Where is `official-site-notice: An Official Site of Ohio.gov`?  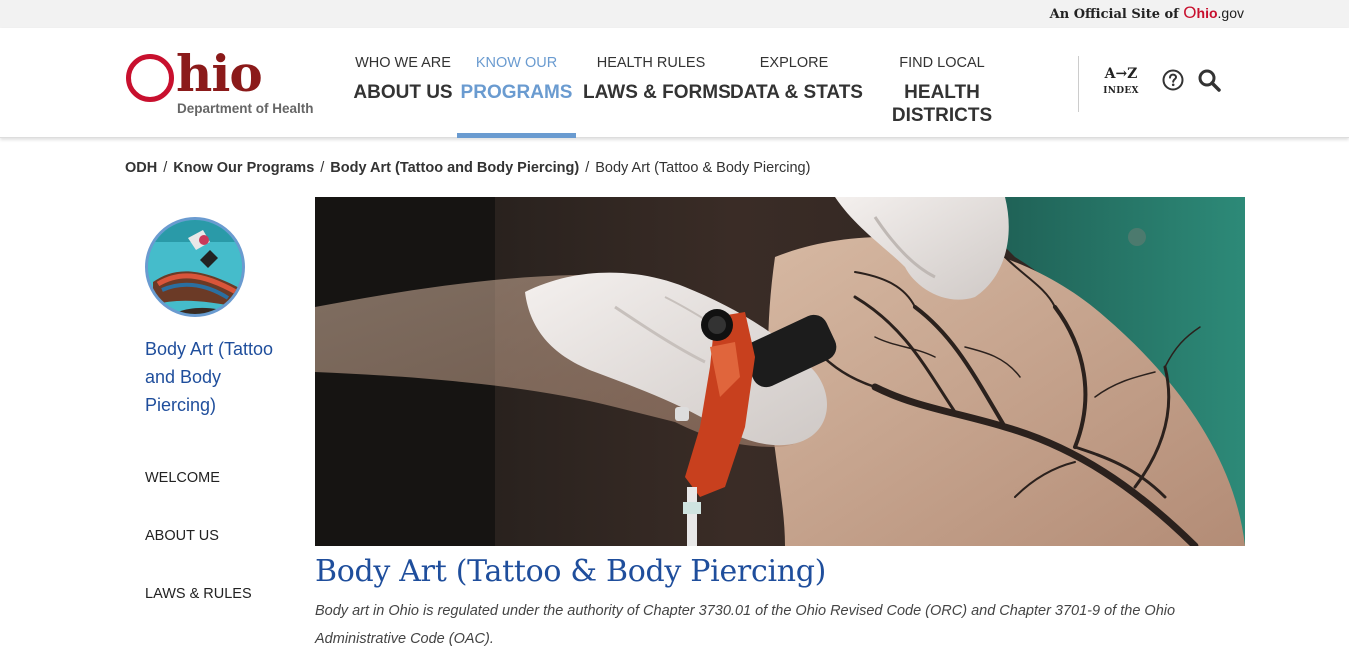 official-site-notice: An Official Site of Ohio.gov is located at coordinates (1147, 13).